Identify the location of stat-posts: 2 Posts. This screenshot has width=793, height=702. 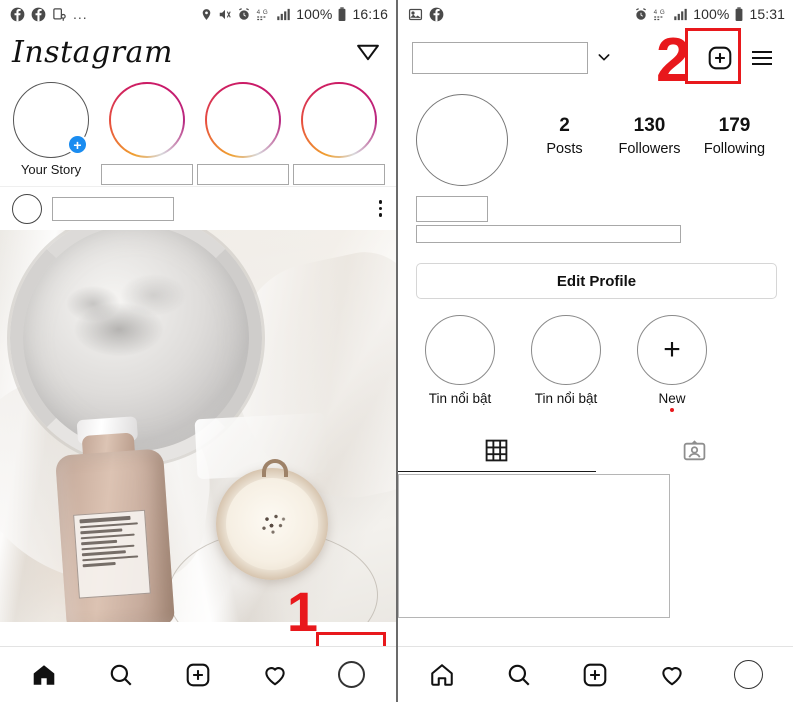
(565, 136).